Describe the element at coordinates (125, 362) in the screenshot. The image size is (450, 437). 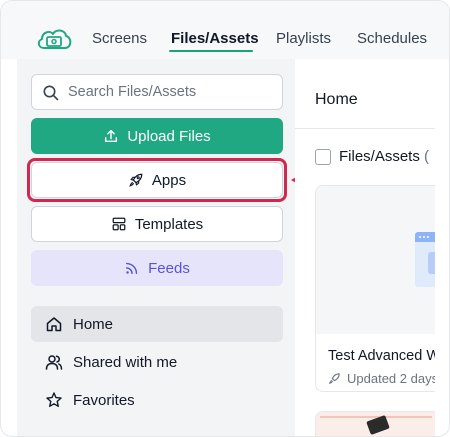
I see `sidebar-item-label: Shared with me` at that location.